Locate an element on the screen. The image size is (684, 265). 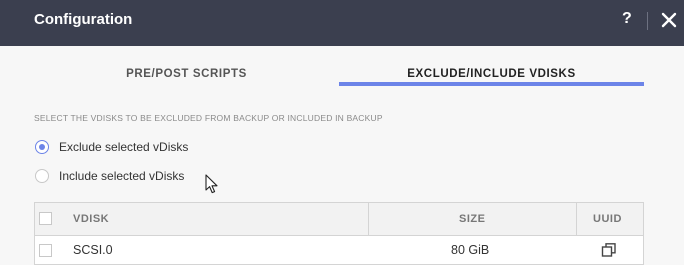
include-option-label: Include selected vDisks is located at coordinates (122, 176).